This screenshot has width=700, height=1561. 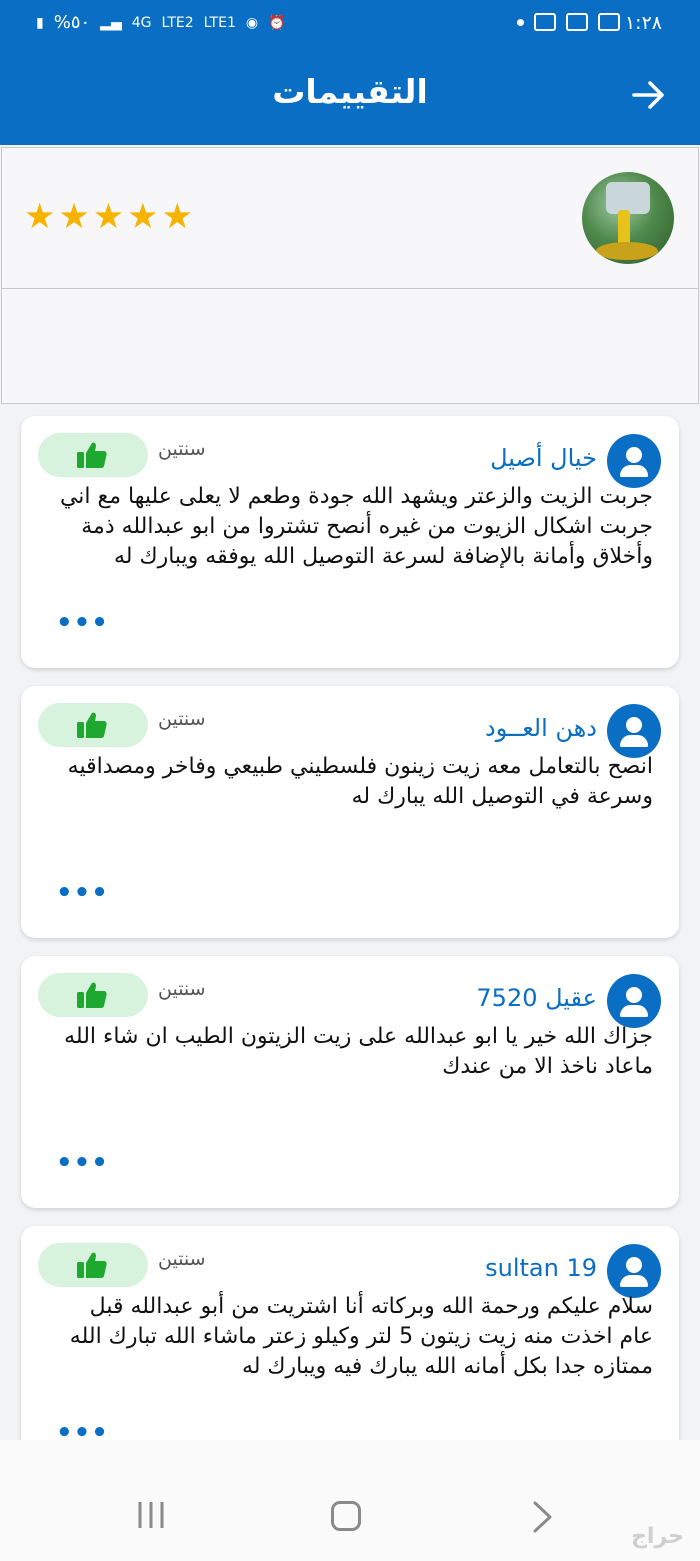 I want to click on app-bar: التقييمات, so click(x=350, y=97).